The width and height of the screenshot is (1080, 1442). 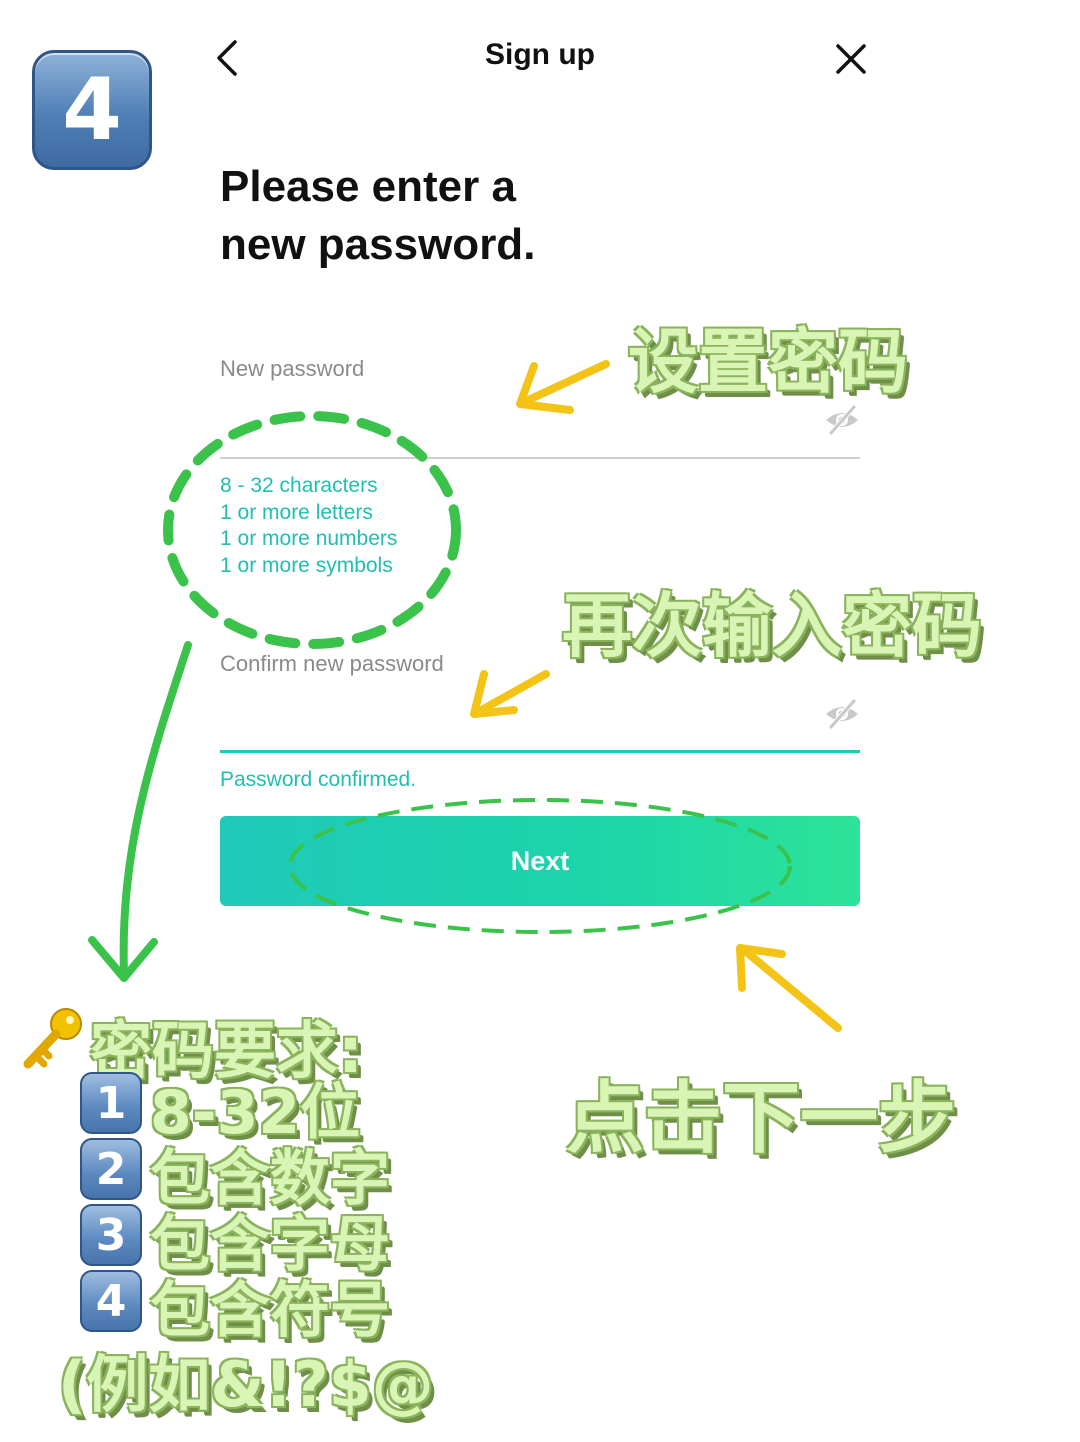 I want to click on password-confirmed-status: Password confirmed., so click(x=318, y=779).